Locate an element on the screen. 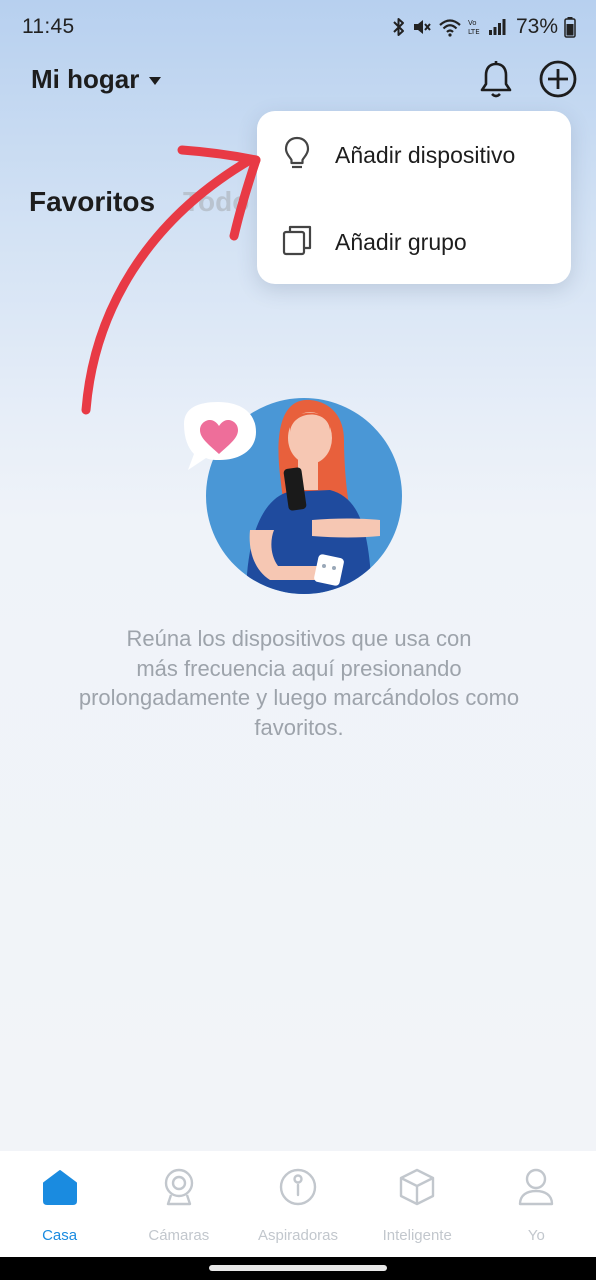 The width and height of the screenshot is (596, 1280). annotation-arrow is located at coordinates (171, 280).